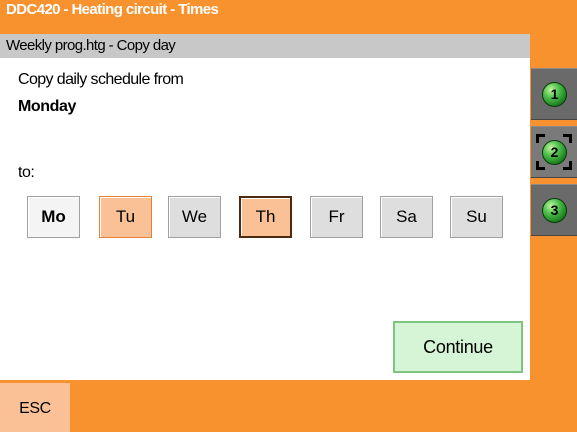  What do you see at coordinates (406, 217) in the screenshot?
I see `day-button-sa: Sa` at bounding box center [406, 217].